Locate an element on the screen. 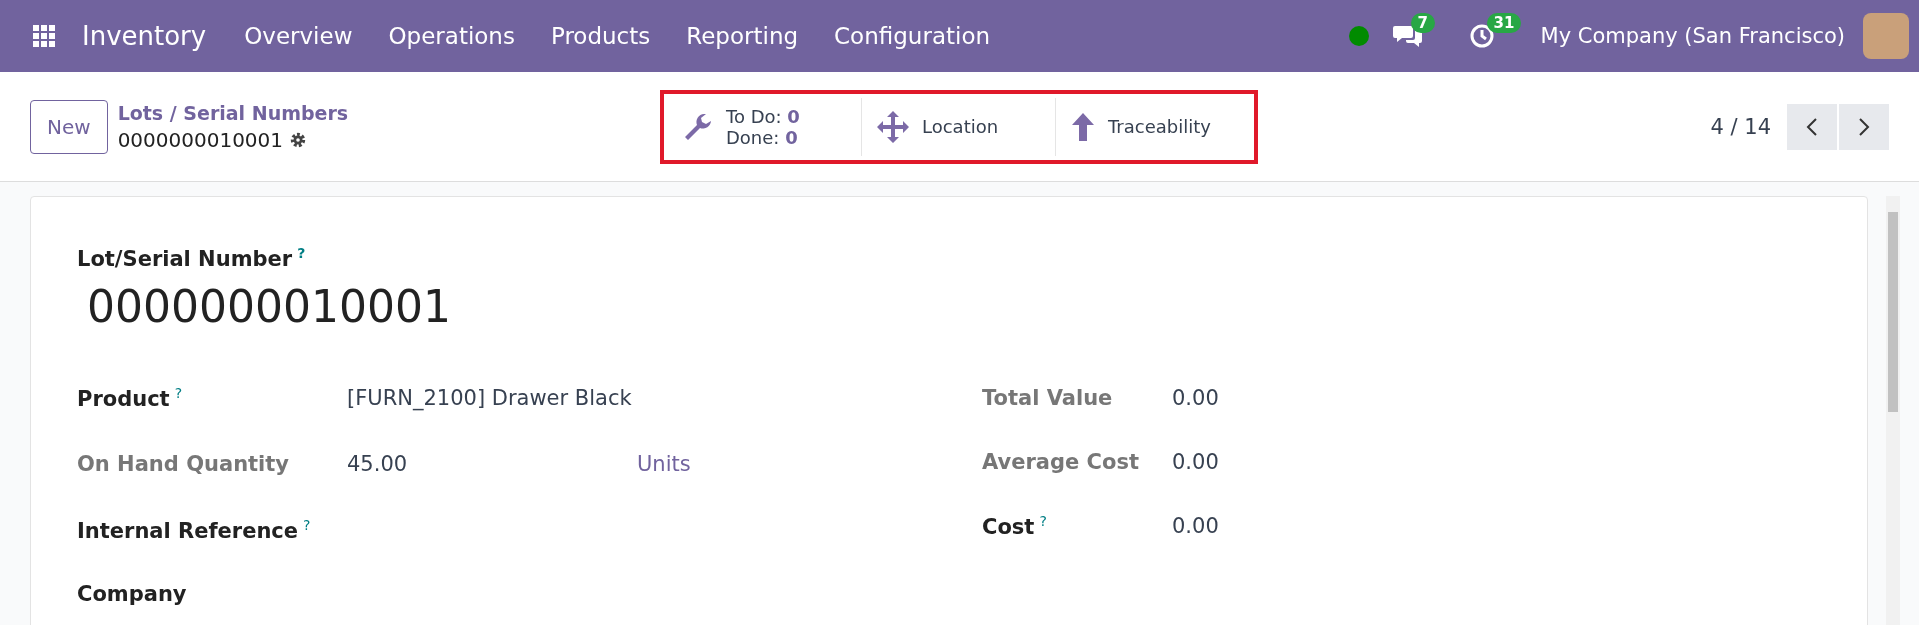 This screenshot has width=1919, height=625. field-label: Lot/Serial Number is located at coordinates (185, 259).